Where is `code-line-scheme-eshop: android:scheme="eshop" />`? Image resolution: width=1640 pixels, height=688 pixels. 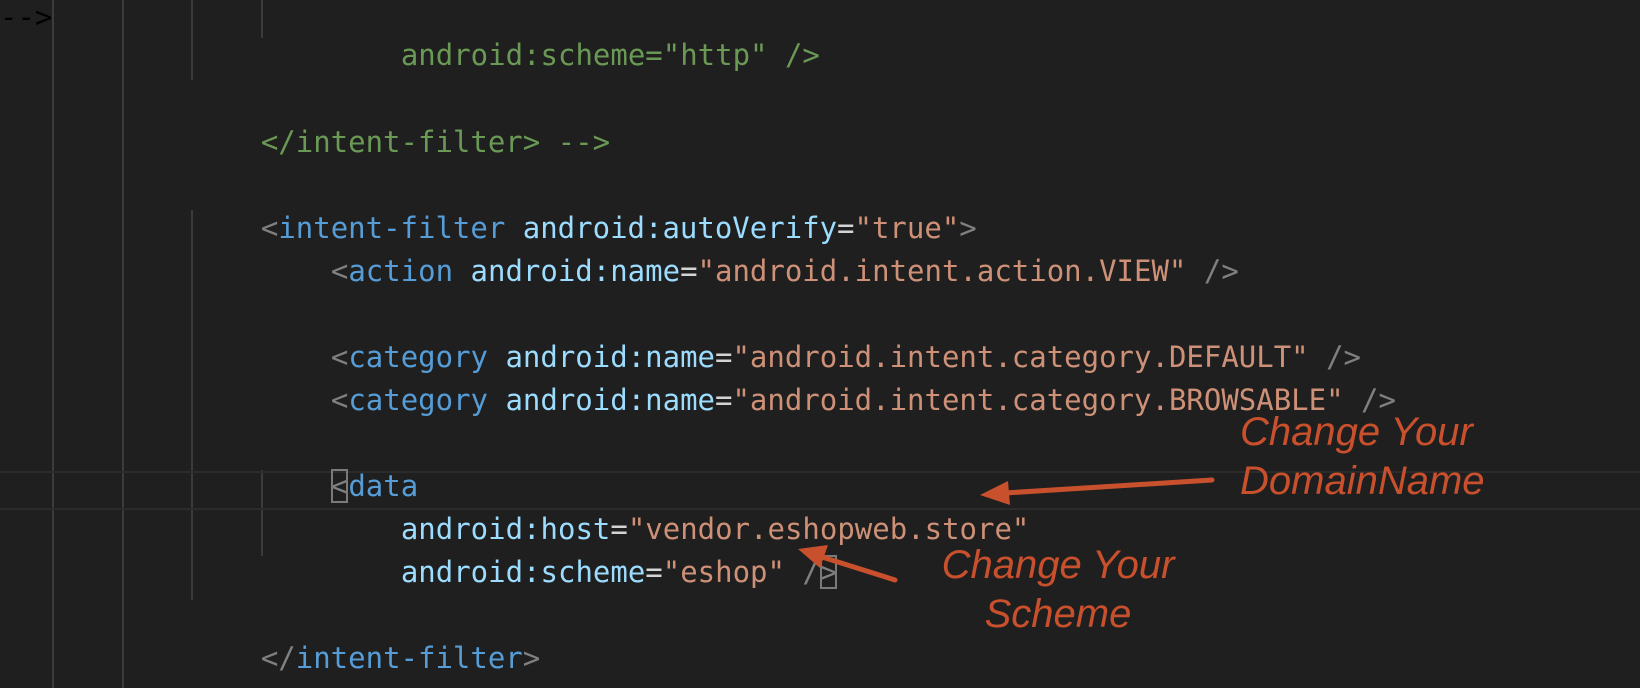
code-line-scheme-eshop: android:scheme="eshop" /> is located at coordinates (584, 550).